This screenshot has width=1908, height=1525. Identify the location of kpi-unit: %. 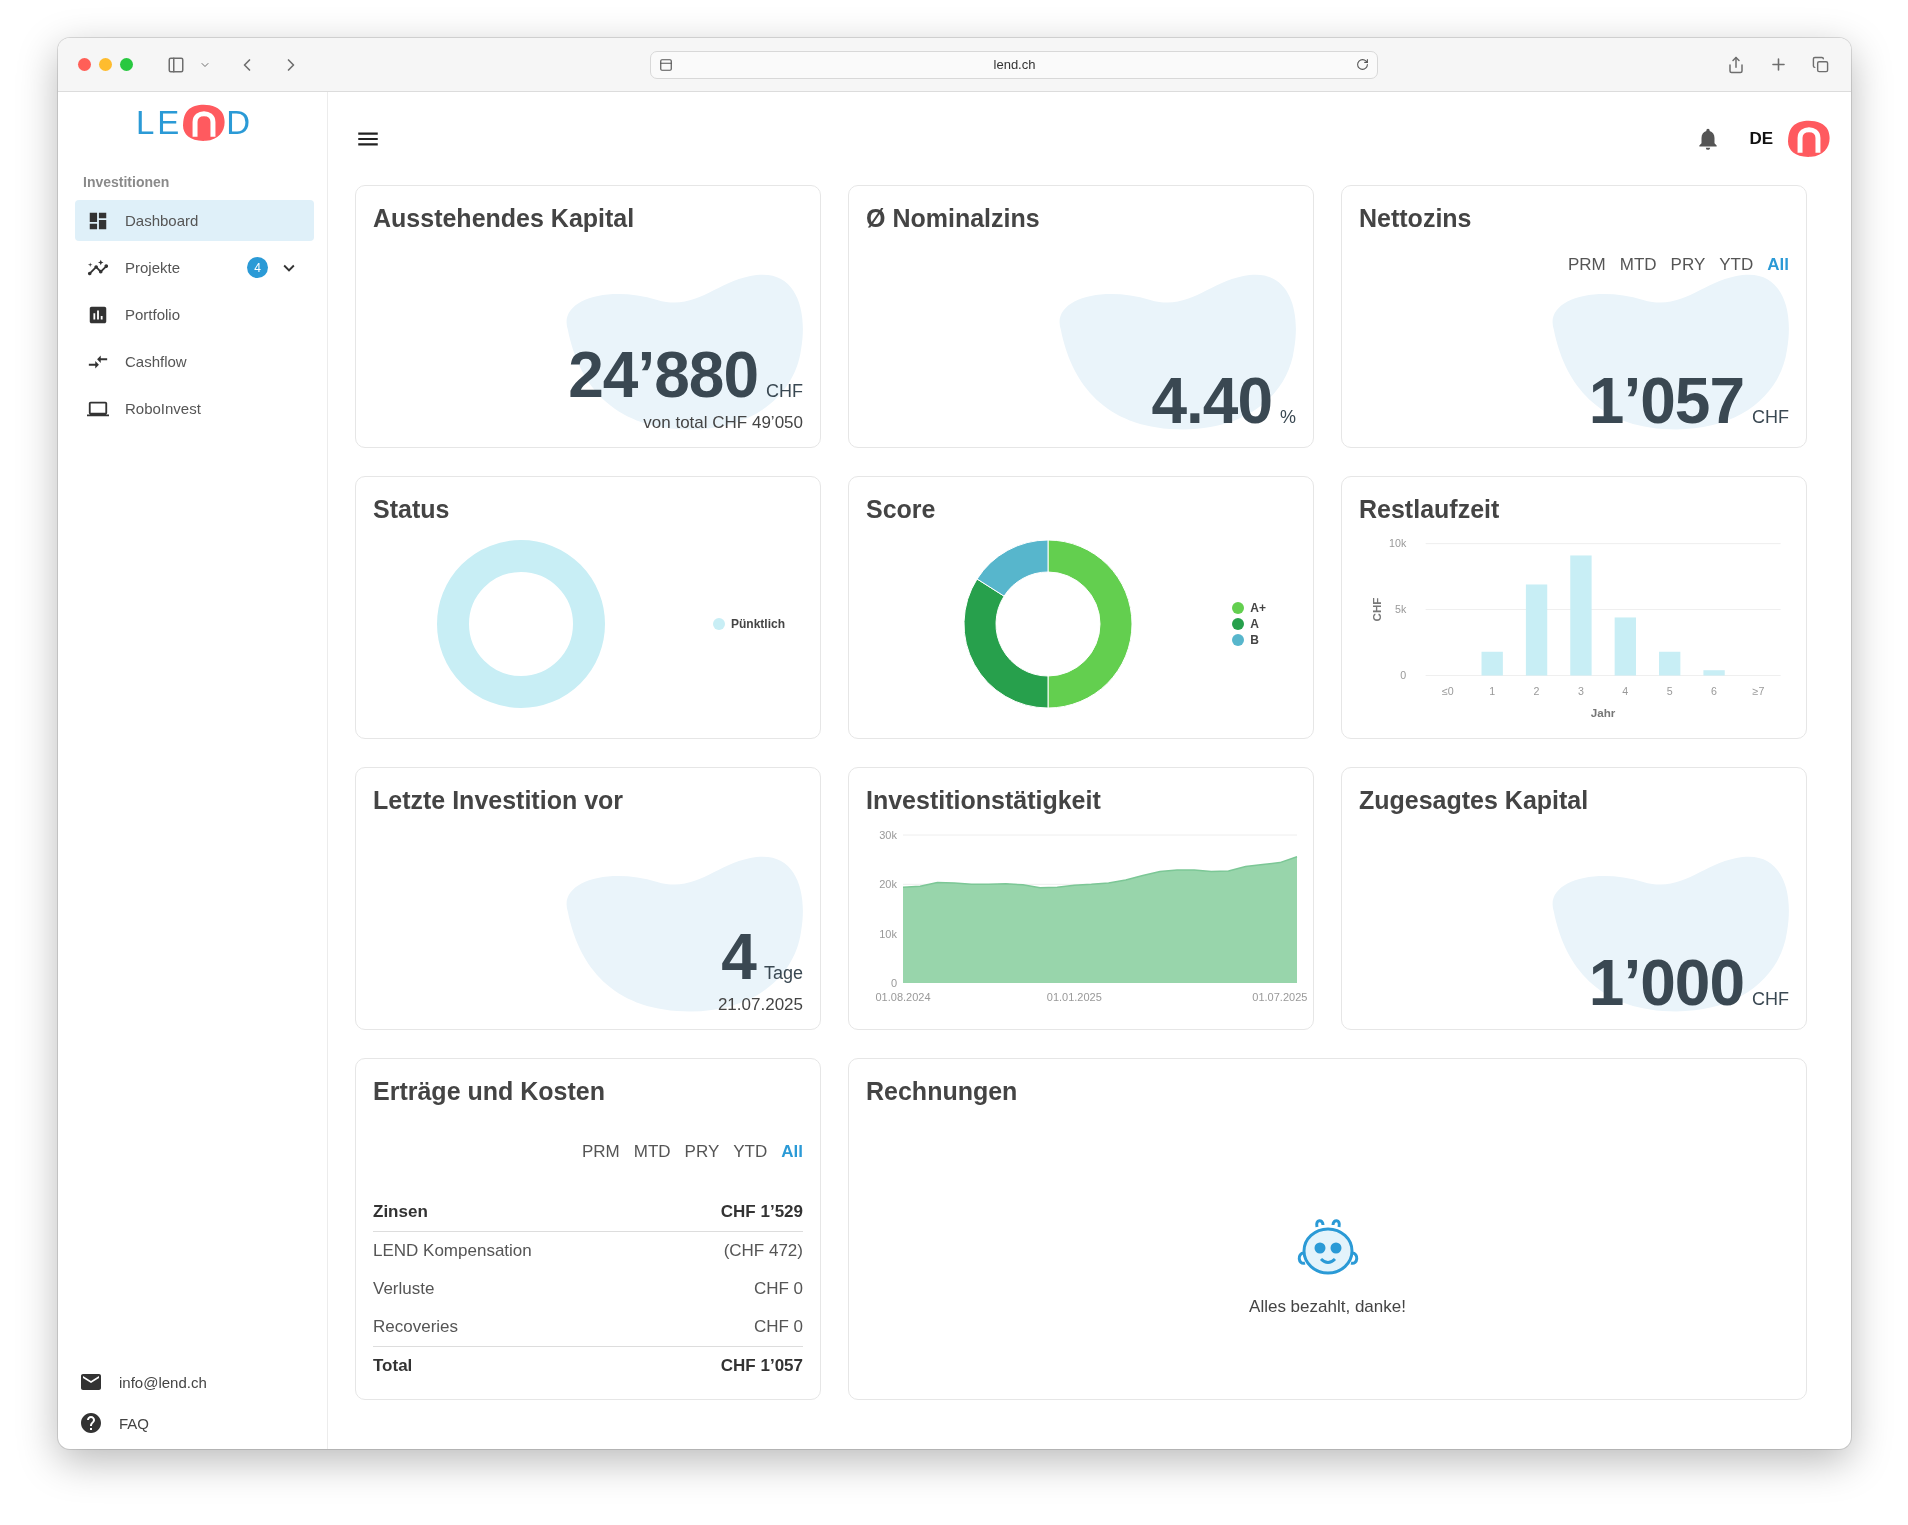
(1288, 417).